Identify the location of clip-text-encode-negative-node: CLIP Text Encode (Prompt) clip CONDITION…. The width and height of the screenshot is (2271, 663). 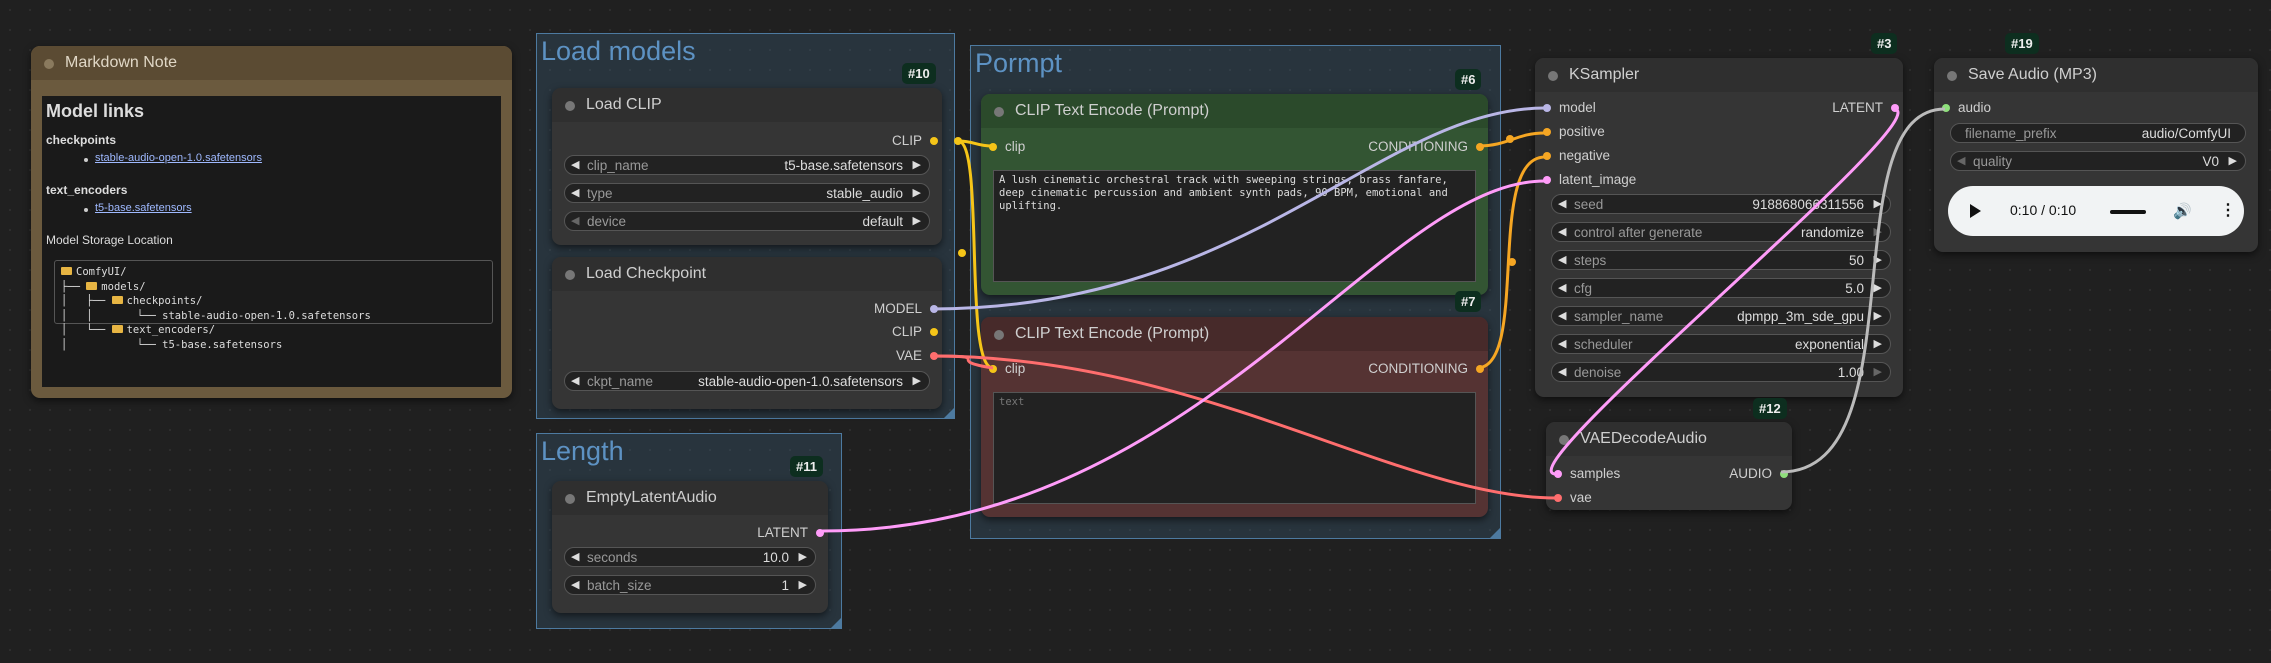
(1234, 417).